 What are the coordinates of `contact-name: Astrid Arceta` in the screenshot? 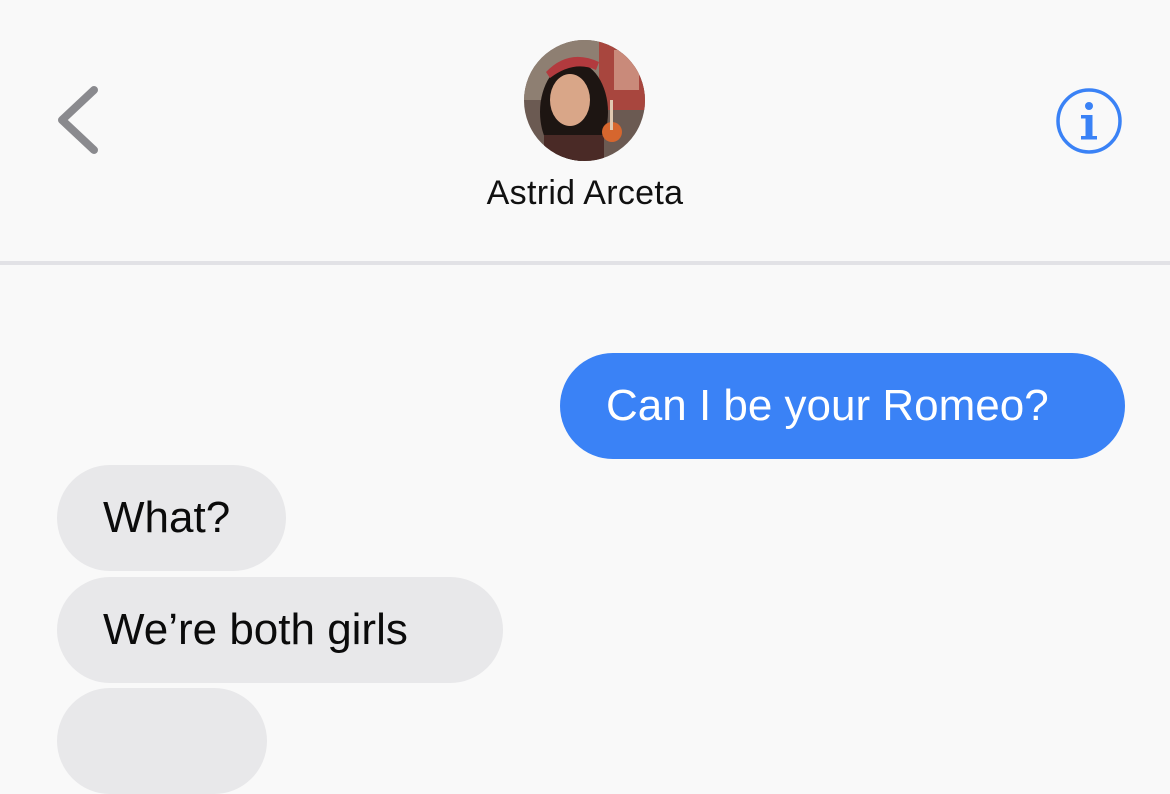 It's located at (585, 193).